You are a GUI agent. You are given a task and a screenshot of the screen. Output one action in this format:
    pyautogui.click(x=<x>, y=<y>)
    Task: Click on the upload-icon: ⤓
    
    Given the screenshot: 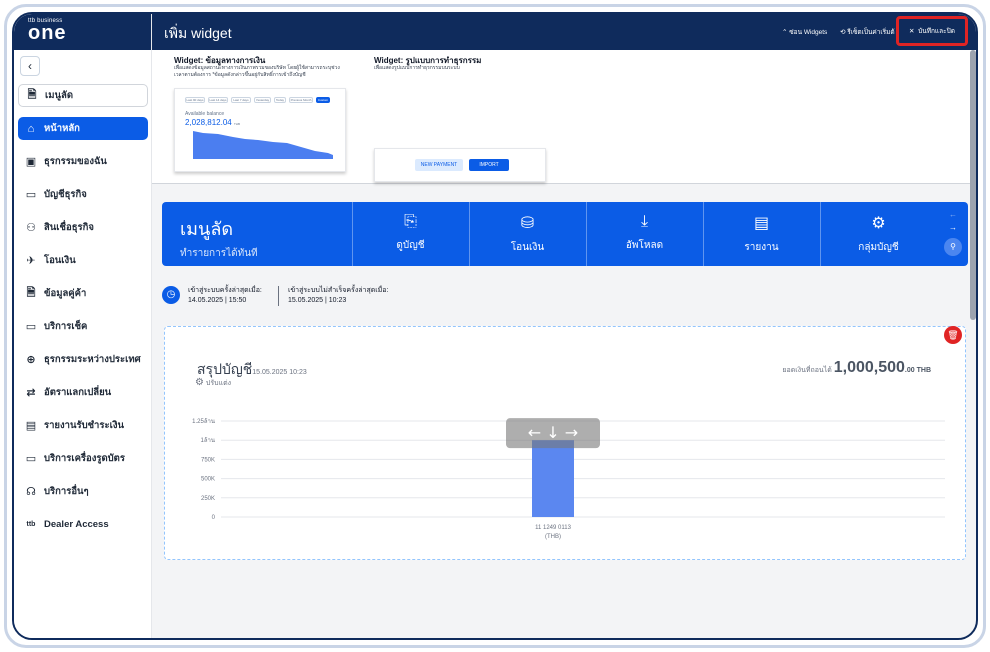 What is the action you would take?
    pyautogui.click(x=644, y=221)
    